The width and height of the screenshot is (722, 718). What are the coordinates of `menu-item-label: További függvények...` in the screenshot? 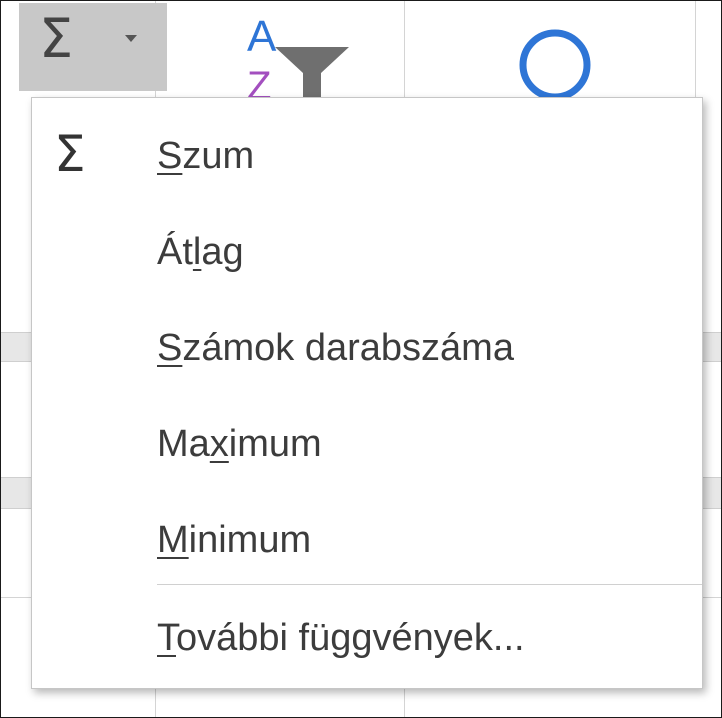 It's located at (341, 638).